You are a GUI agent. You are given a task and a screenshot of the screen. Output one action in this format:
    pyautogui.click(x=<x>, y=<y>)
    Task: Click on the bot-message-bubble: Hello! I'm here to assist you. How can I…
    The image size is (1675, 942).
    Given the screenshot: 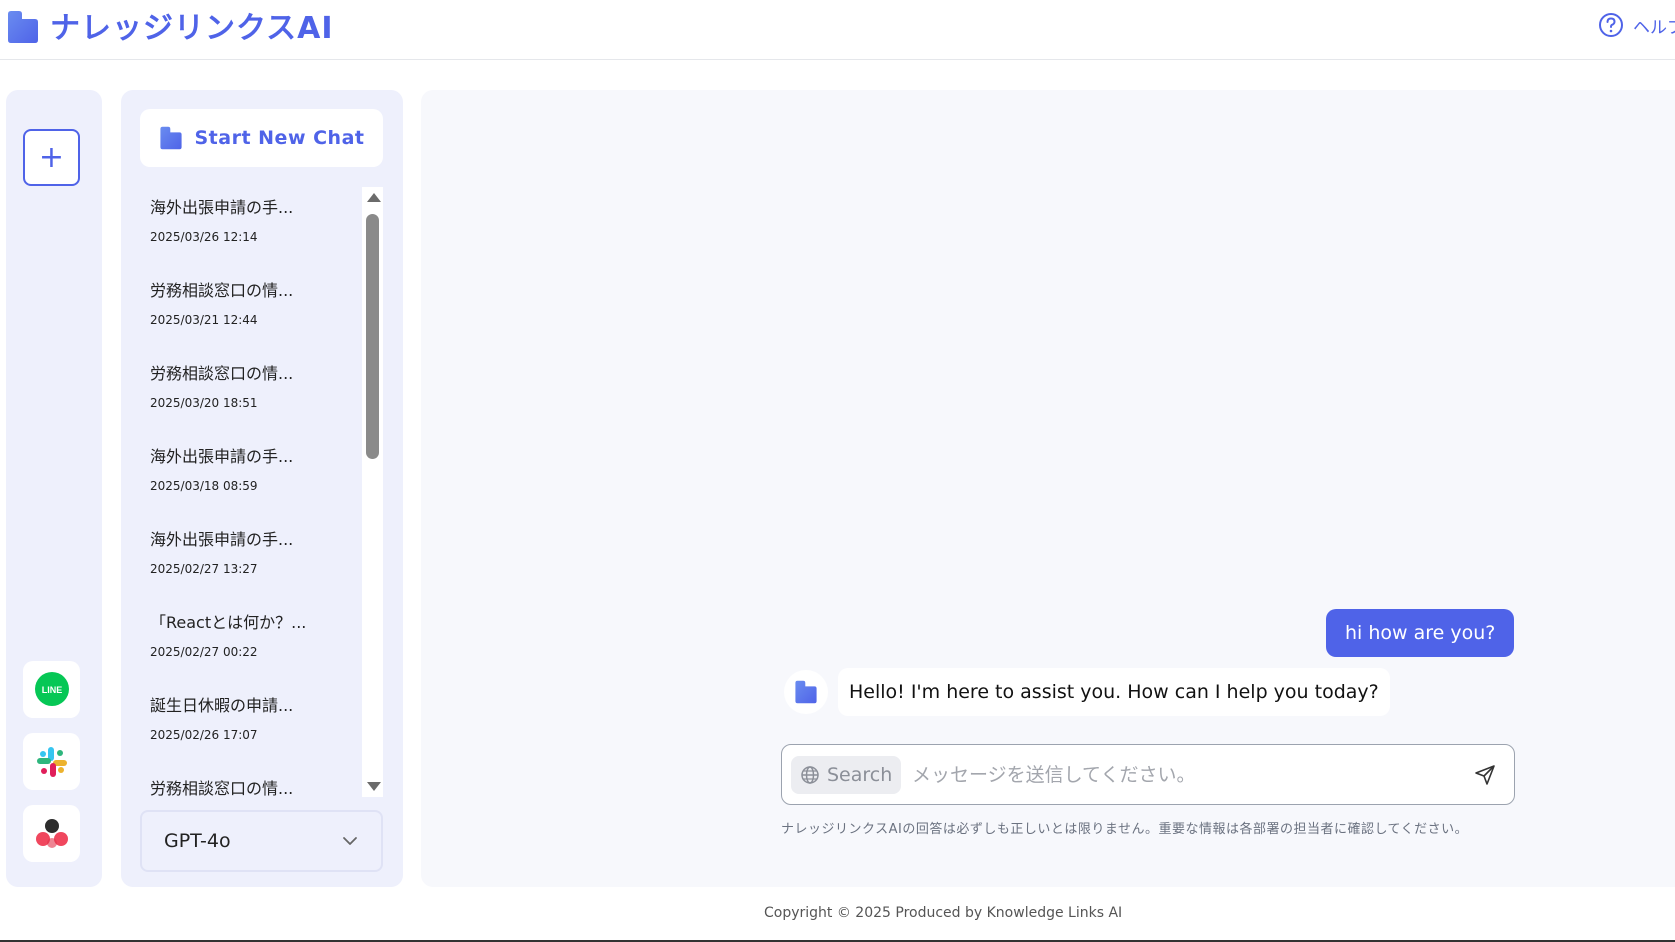 What is the action you would take?
    pyautogui.click(x=1114, y=692)
    